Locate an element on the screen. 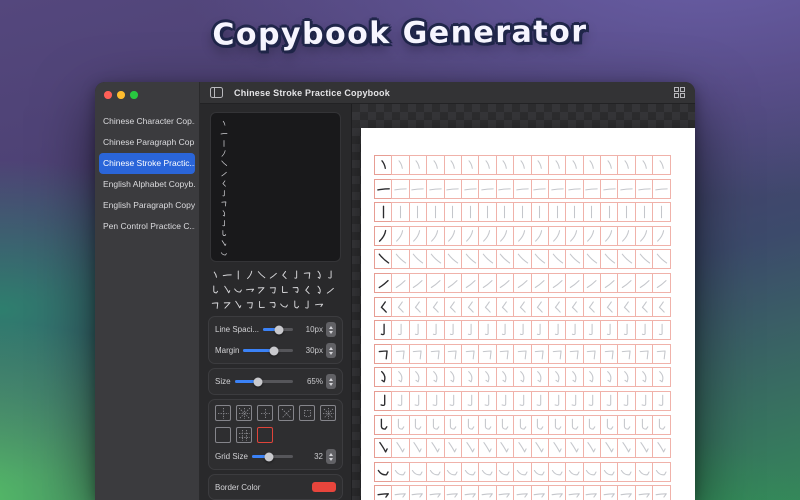  stroke-glyph-wogou is located at coordinates (557, 472).